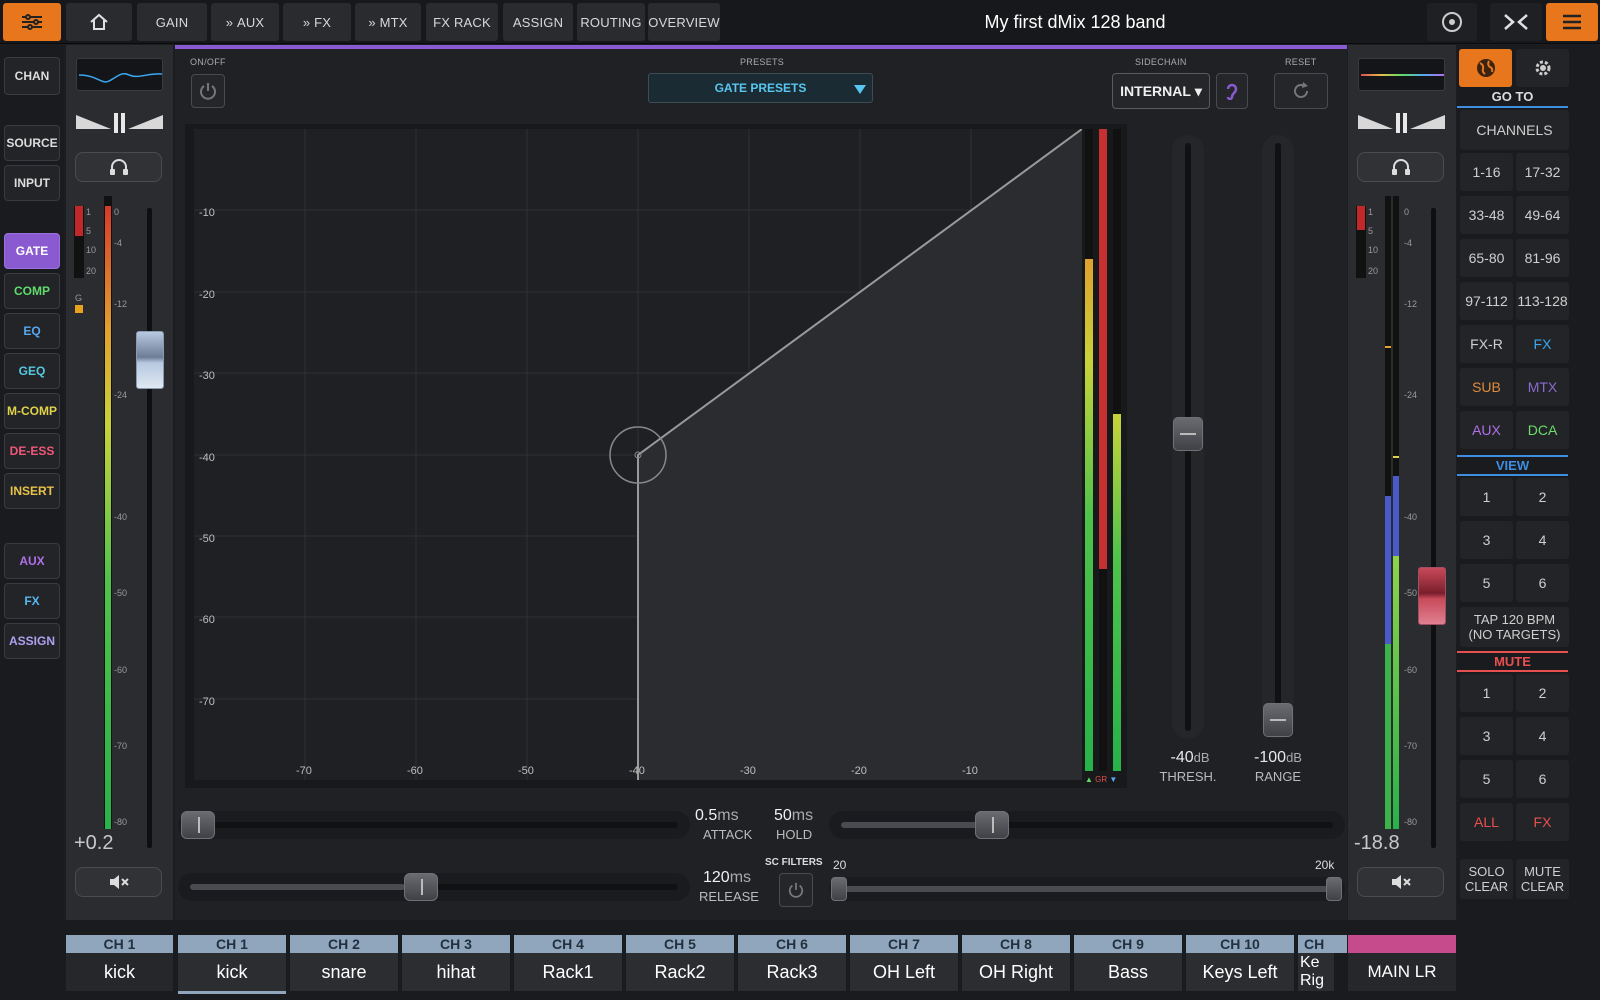 This screenshot has height=1000, width=1600. Describe the element at coordinates (388, 22) in the screenshot. I see `tab-mtx: » MTX` at that location.